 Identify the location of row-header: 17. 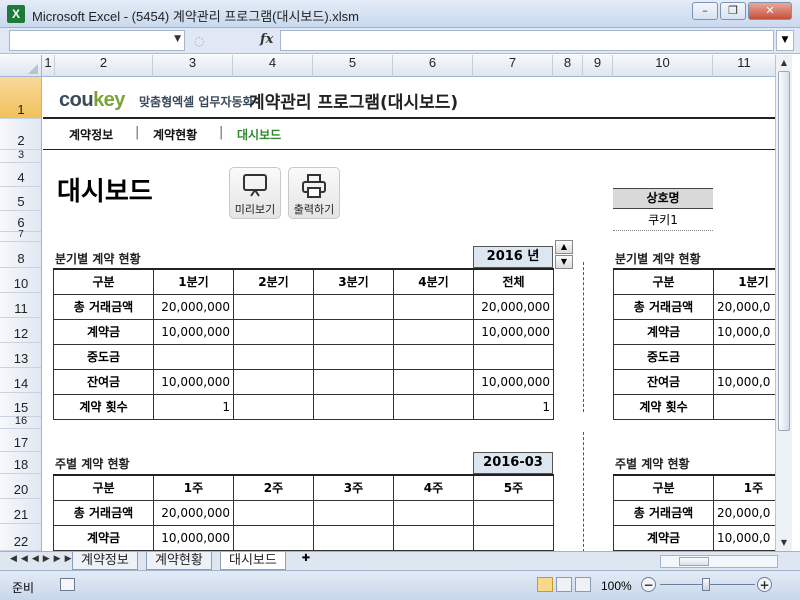
(20, 440).